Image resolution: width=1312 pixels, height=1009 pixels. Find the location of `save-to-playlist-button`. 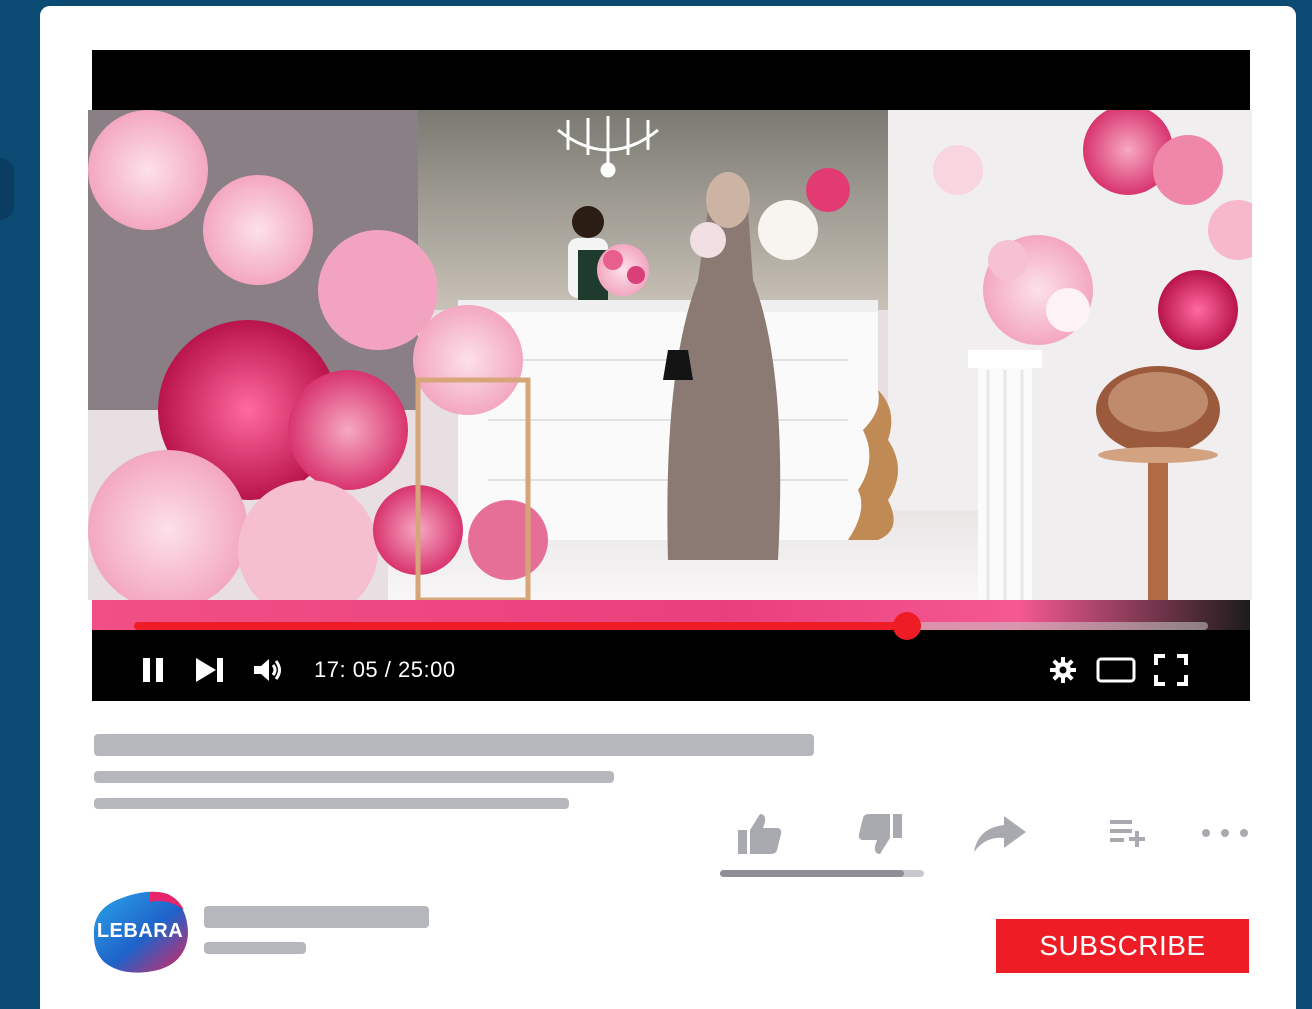

save-to-playlist-button is located at coordinates (1129, 836).